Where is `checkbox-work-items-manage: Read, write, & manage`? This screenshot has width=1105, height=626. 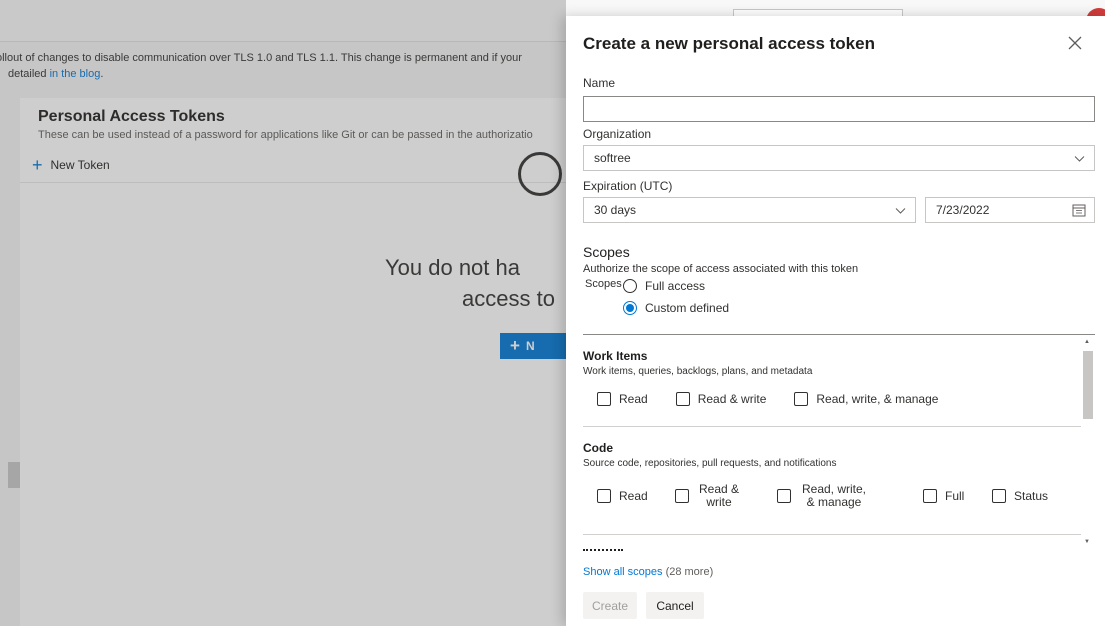 checkbox-work-items-manage: Read, write, & manage is located at coordinates (866, 399).